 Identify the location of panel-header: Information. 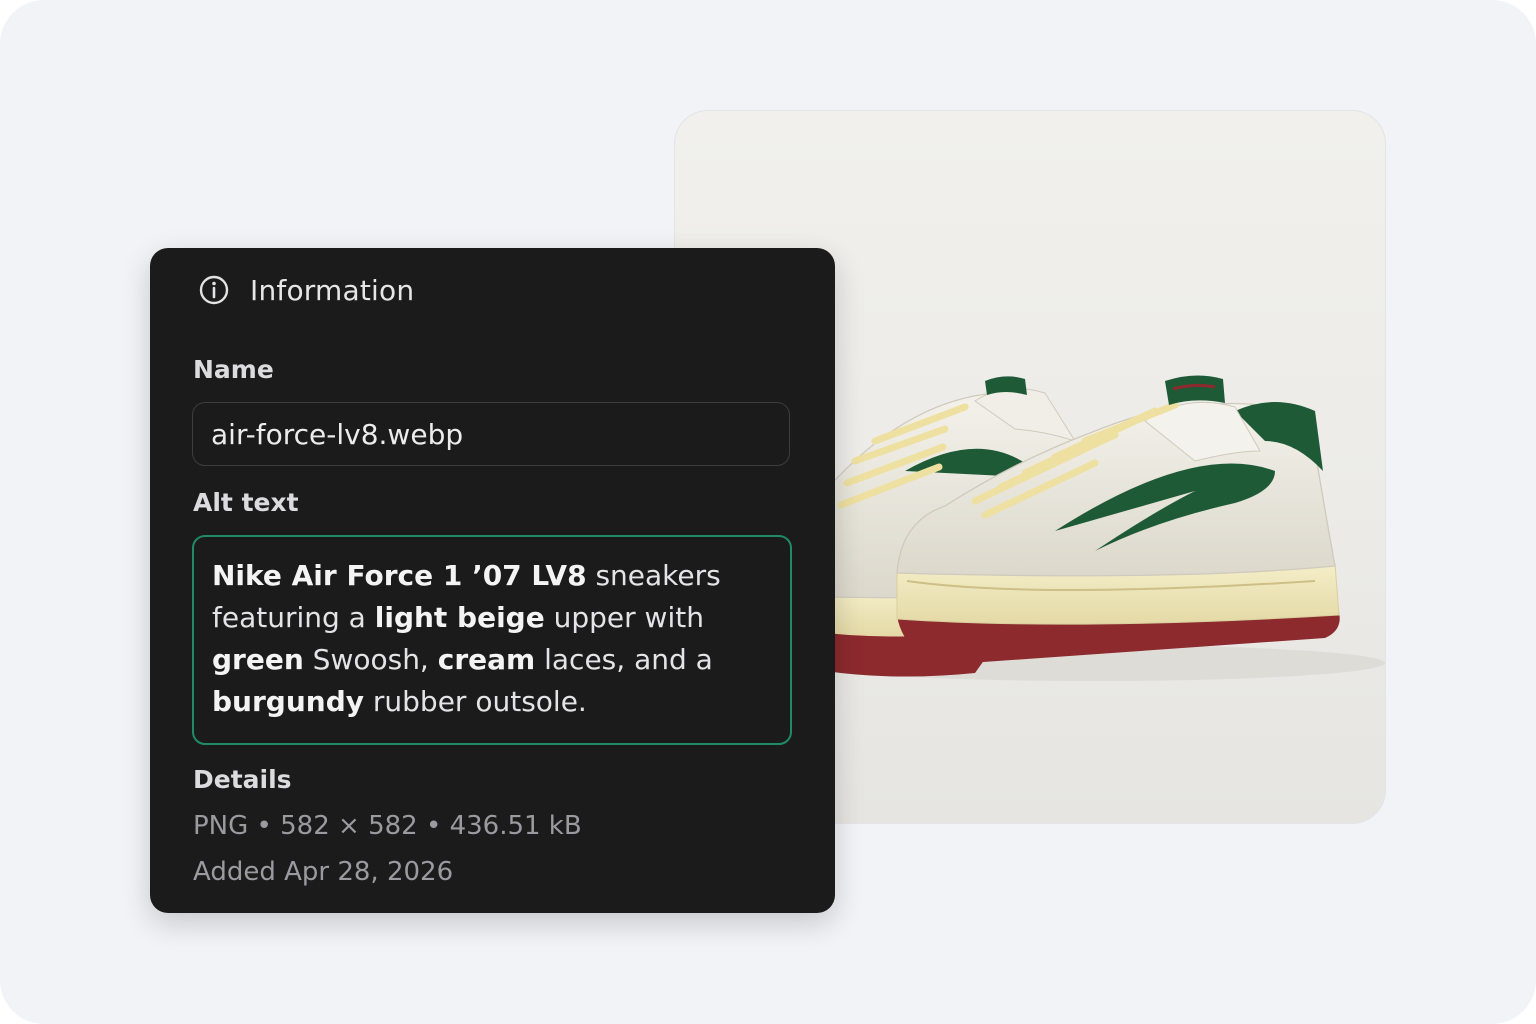
(306, 290).